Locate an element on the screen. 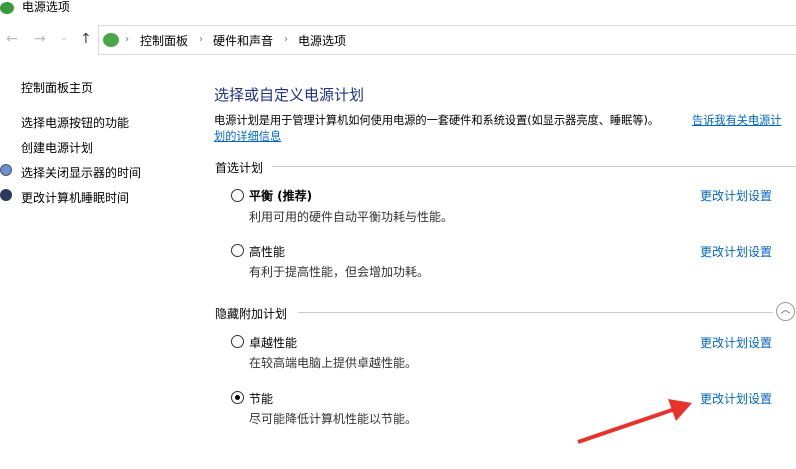 Image resolution: width=796 pixels, height=469 pixels. plan-radio-ultimate is located at coordinates (237, 341).